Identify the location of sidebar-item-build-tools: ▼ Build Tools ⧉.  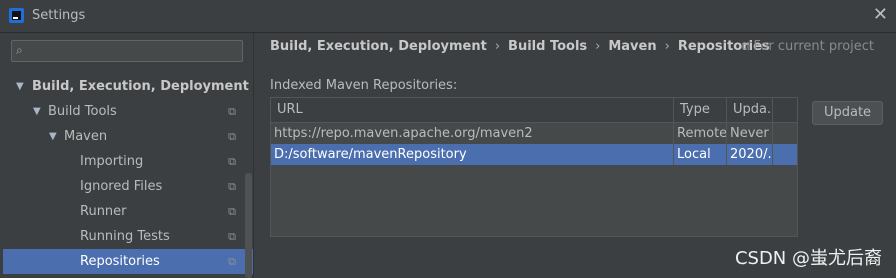
(126, 111).